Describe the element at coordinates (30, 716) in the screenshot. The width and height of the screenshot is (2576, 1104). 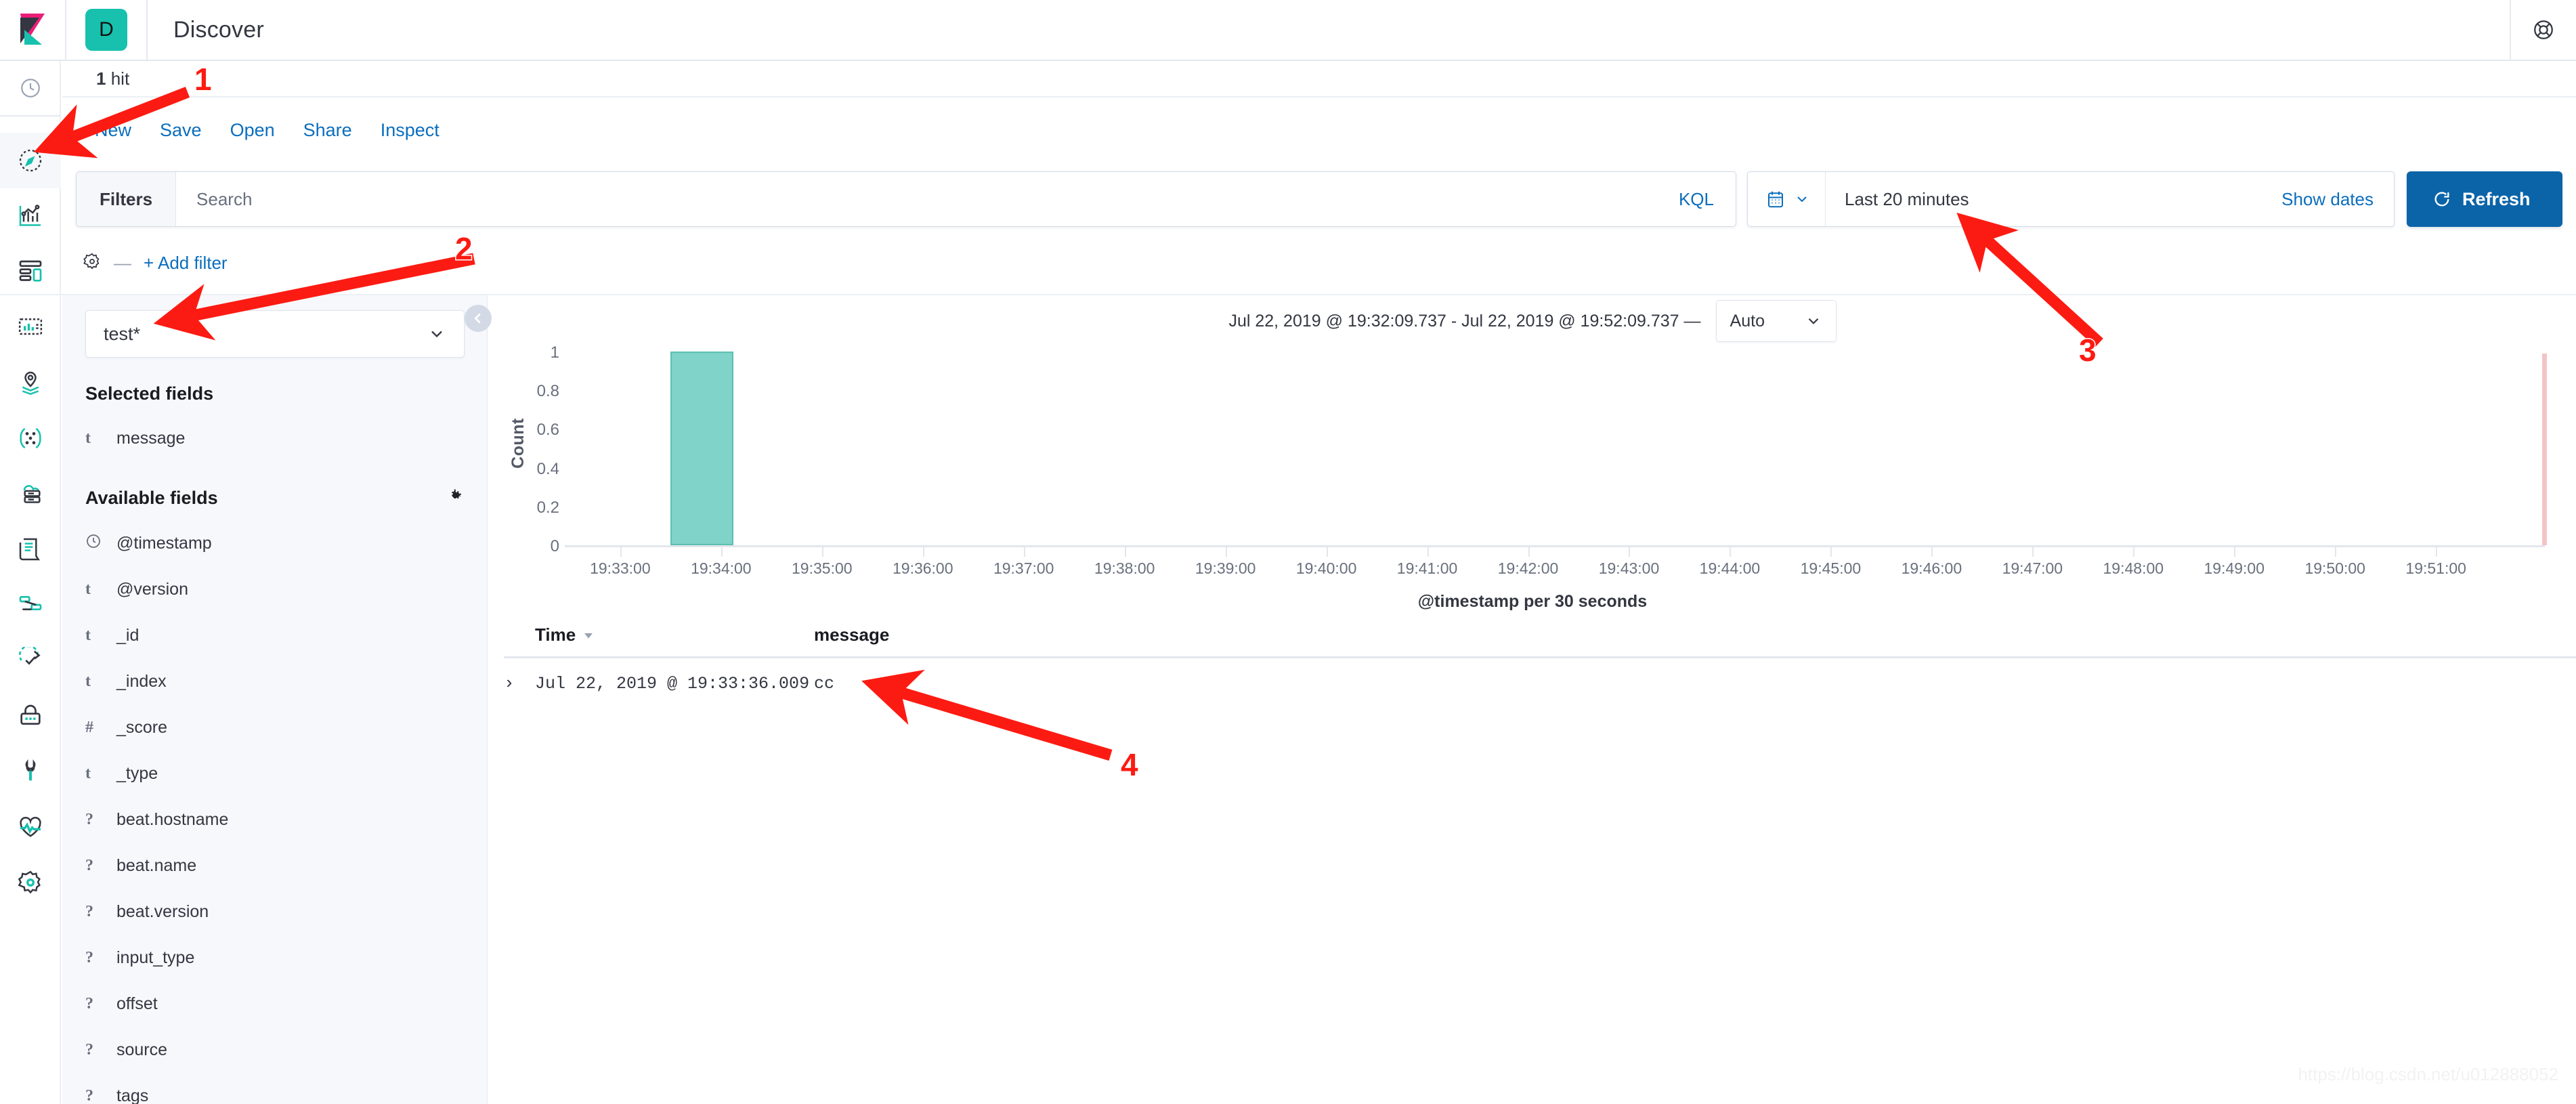
I see `sidebar-item-siem` at that location.